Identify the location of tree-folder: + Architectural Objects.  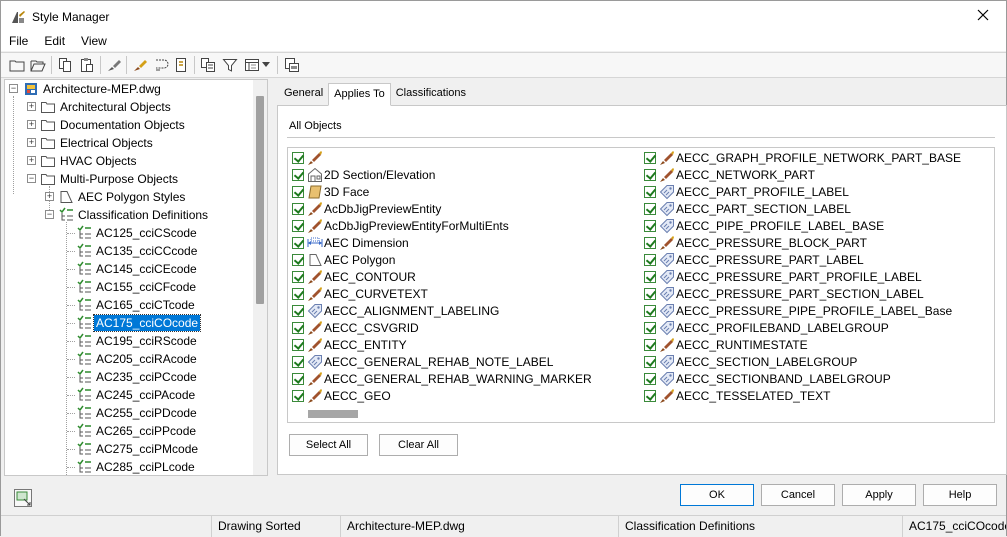
(130, 107).